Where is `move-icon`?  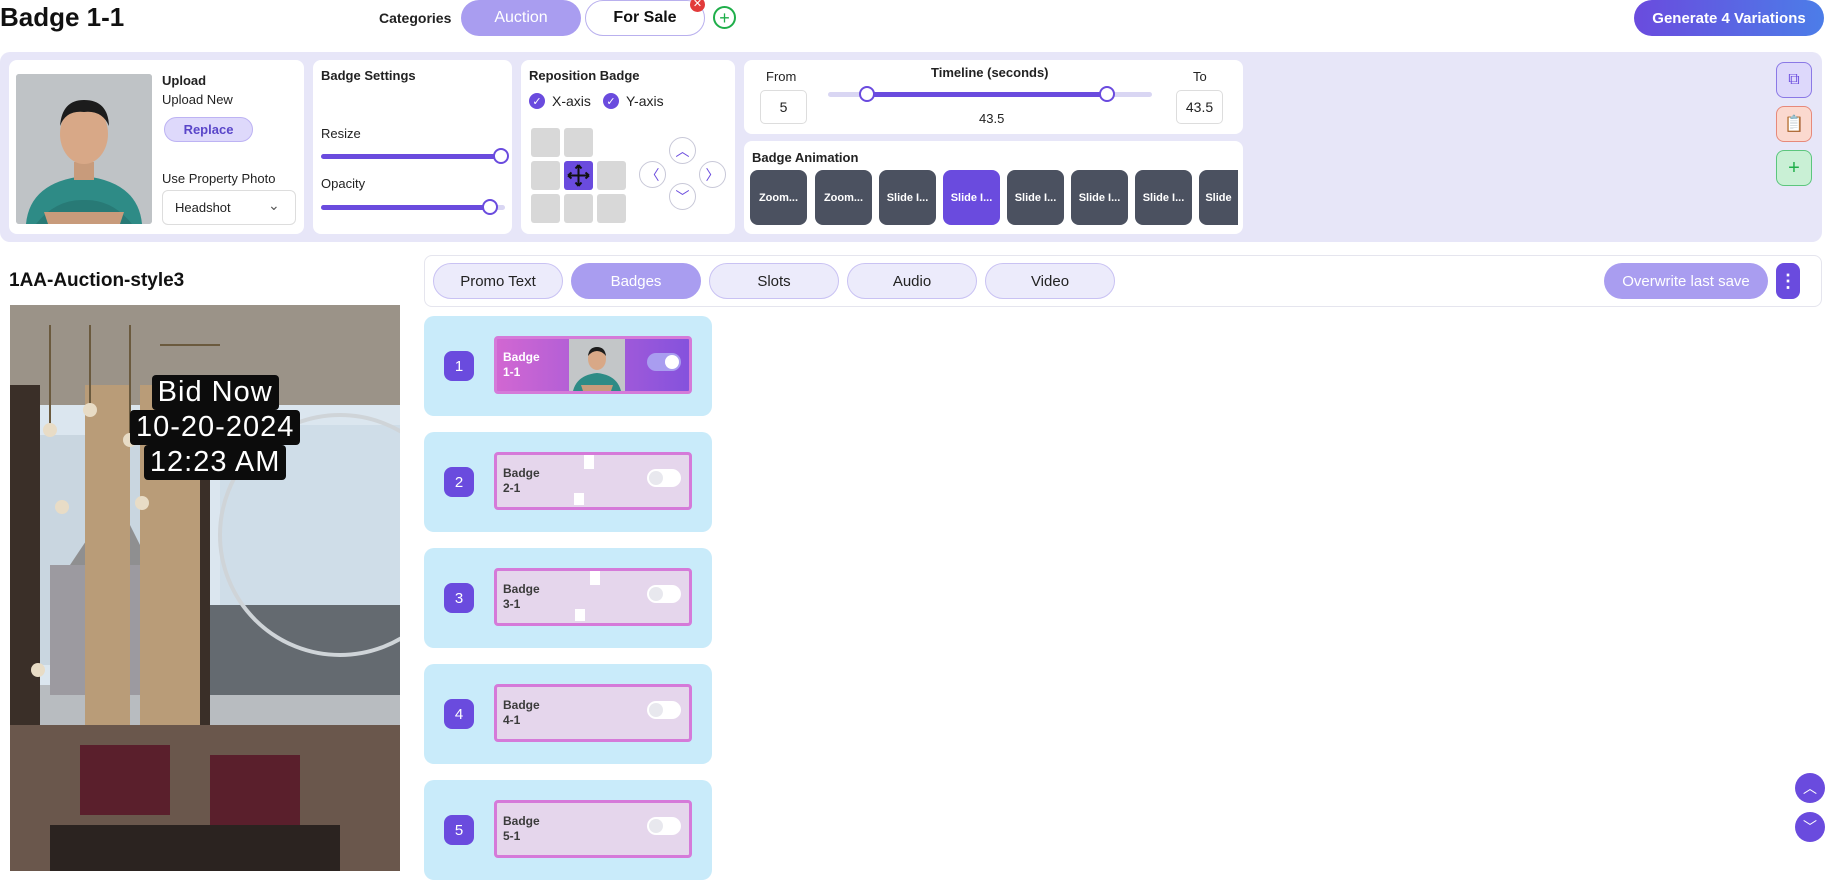
move-icon is located at coordinates (578, 175).